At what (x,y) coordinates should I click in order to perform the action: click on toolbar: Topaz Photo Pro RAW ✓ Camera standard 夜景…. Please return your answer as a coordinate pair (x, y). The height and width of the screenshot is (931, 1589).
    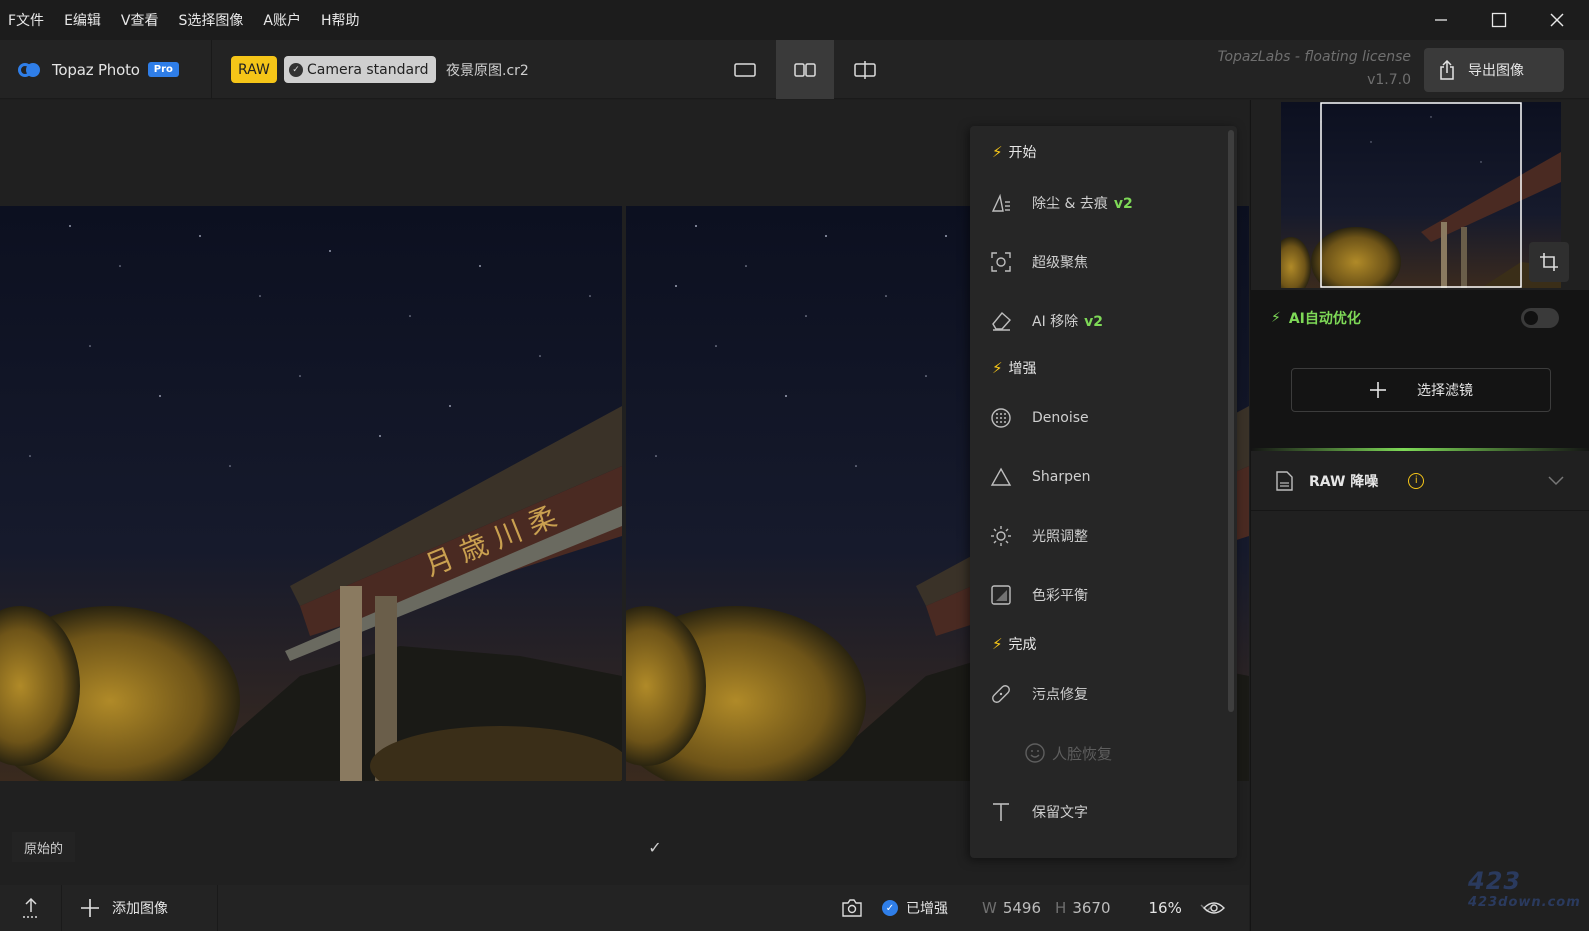
    Looking at the image, I should click on (794, 69).